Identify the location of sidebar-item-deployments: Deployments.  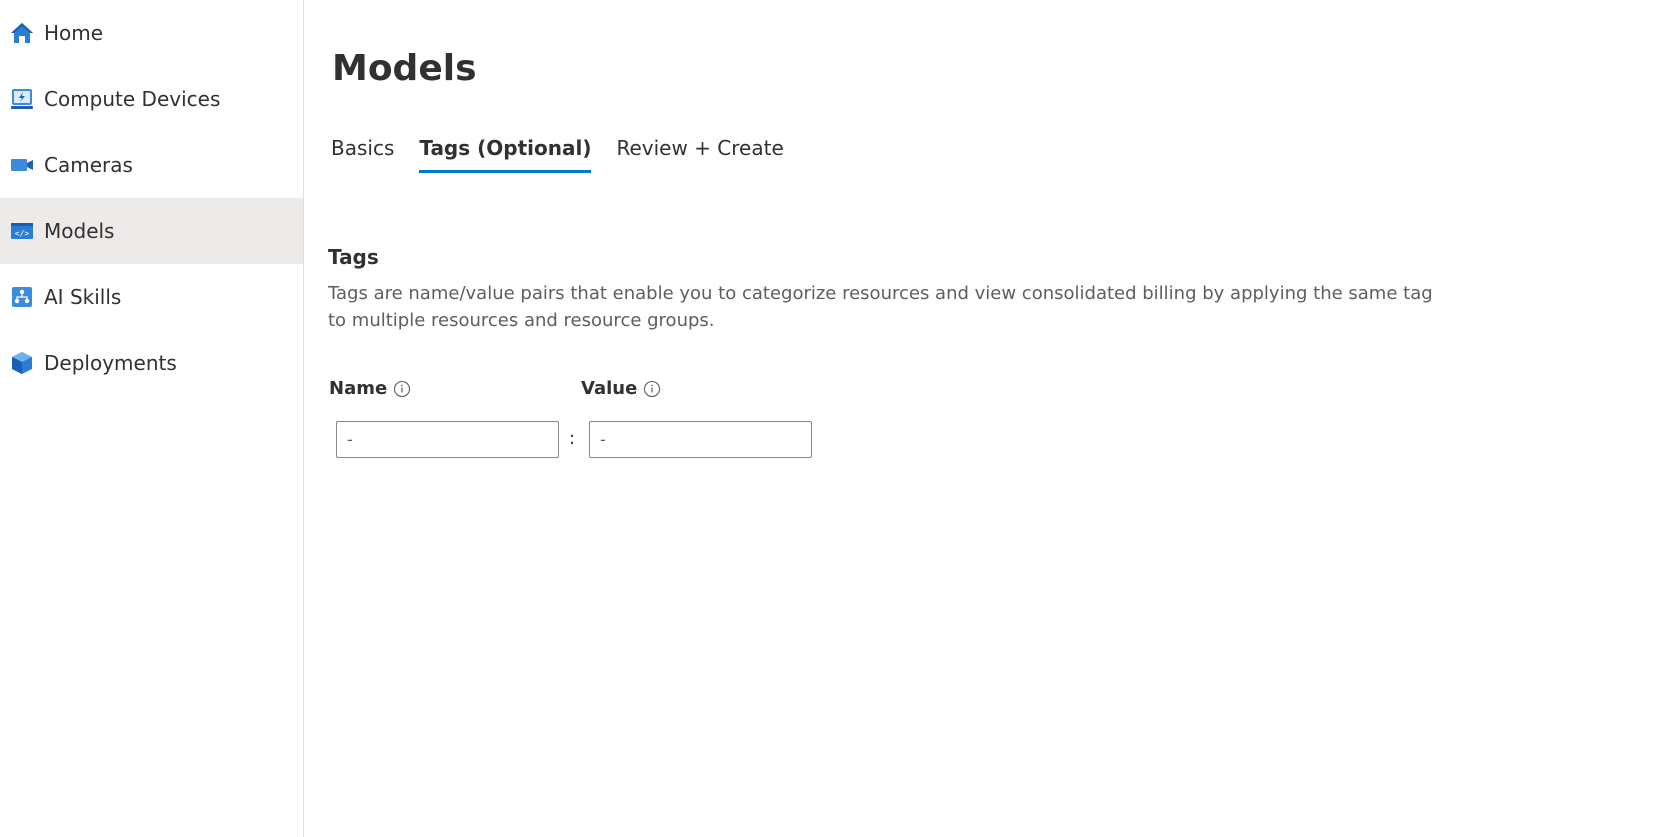
(151, 363).